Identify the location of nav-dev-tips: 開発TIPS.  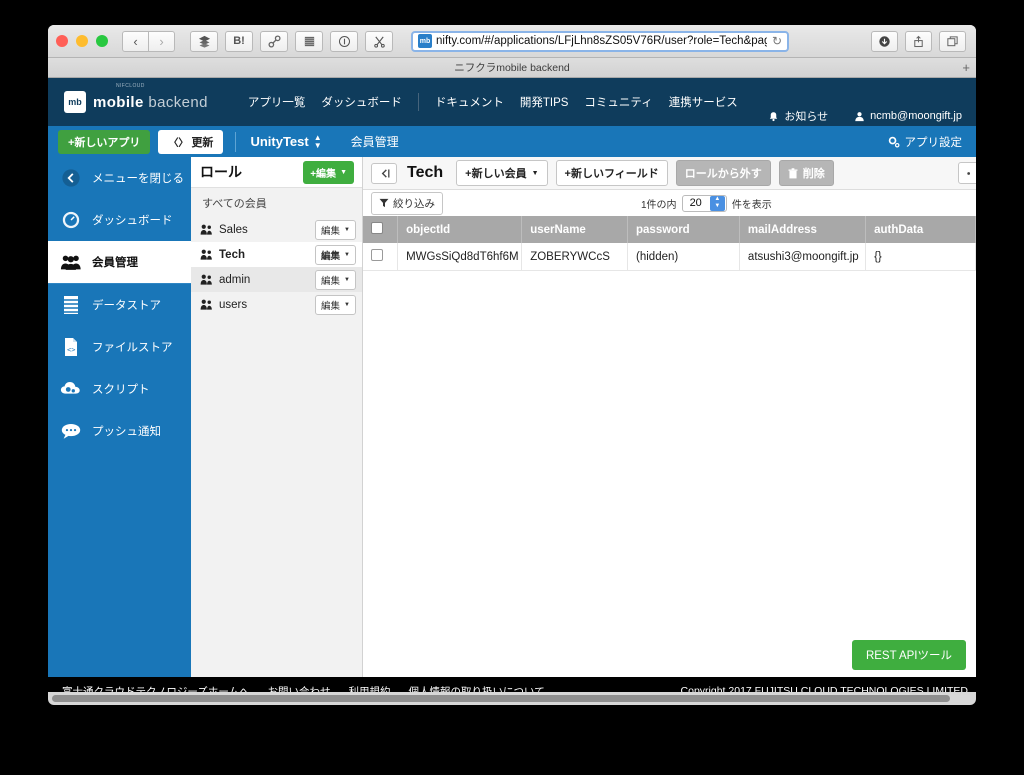
(544, 102).